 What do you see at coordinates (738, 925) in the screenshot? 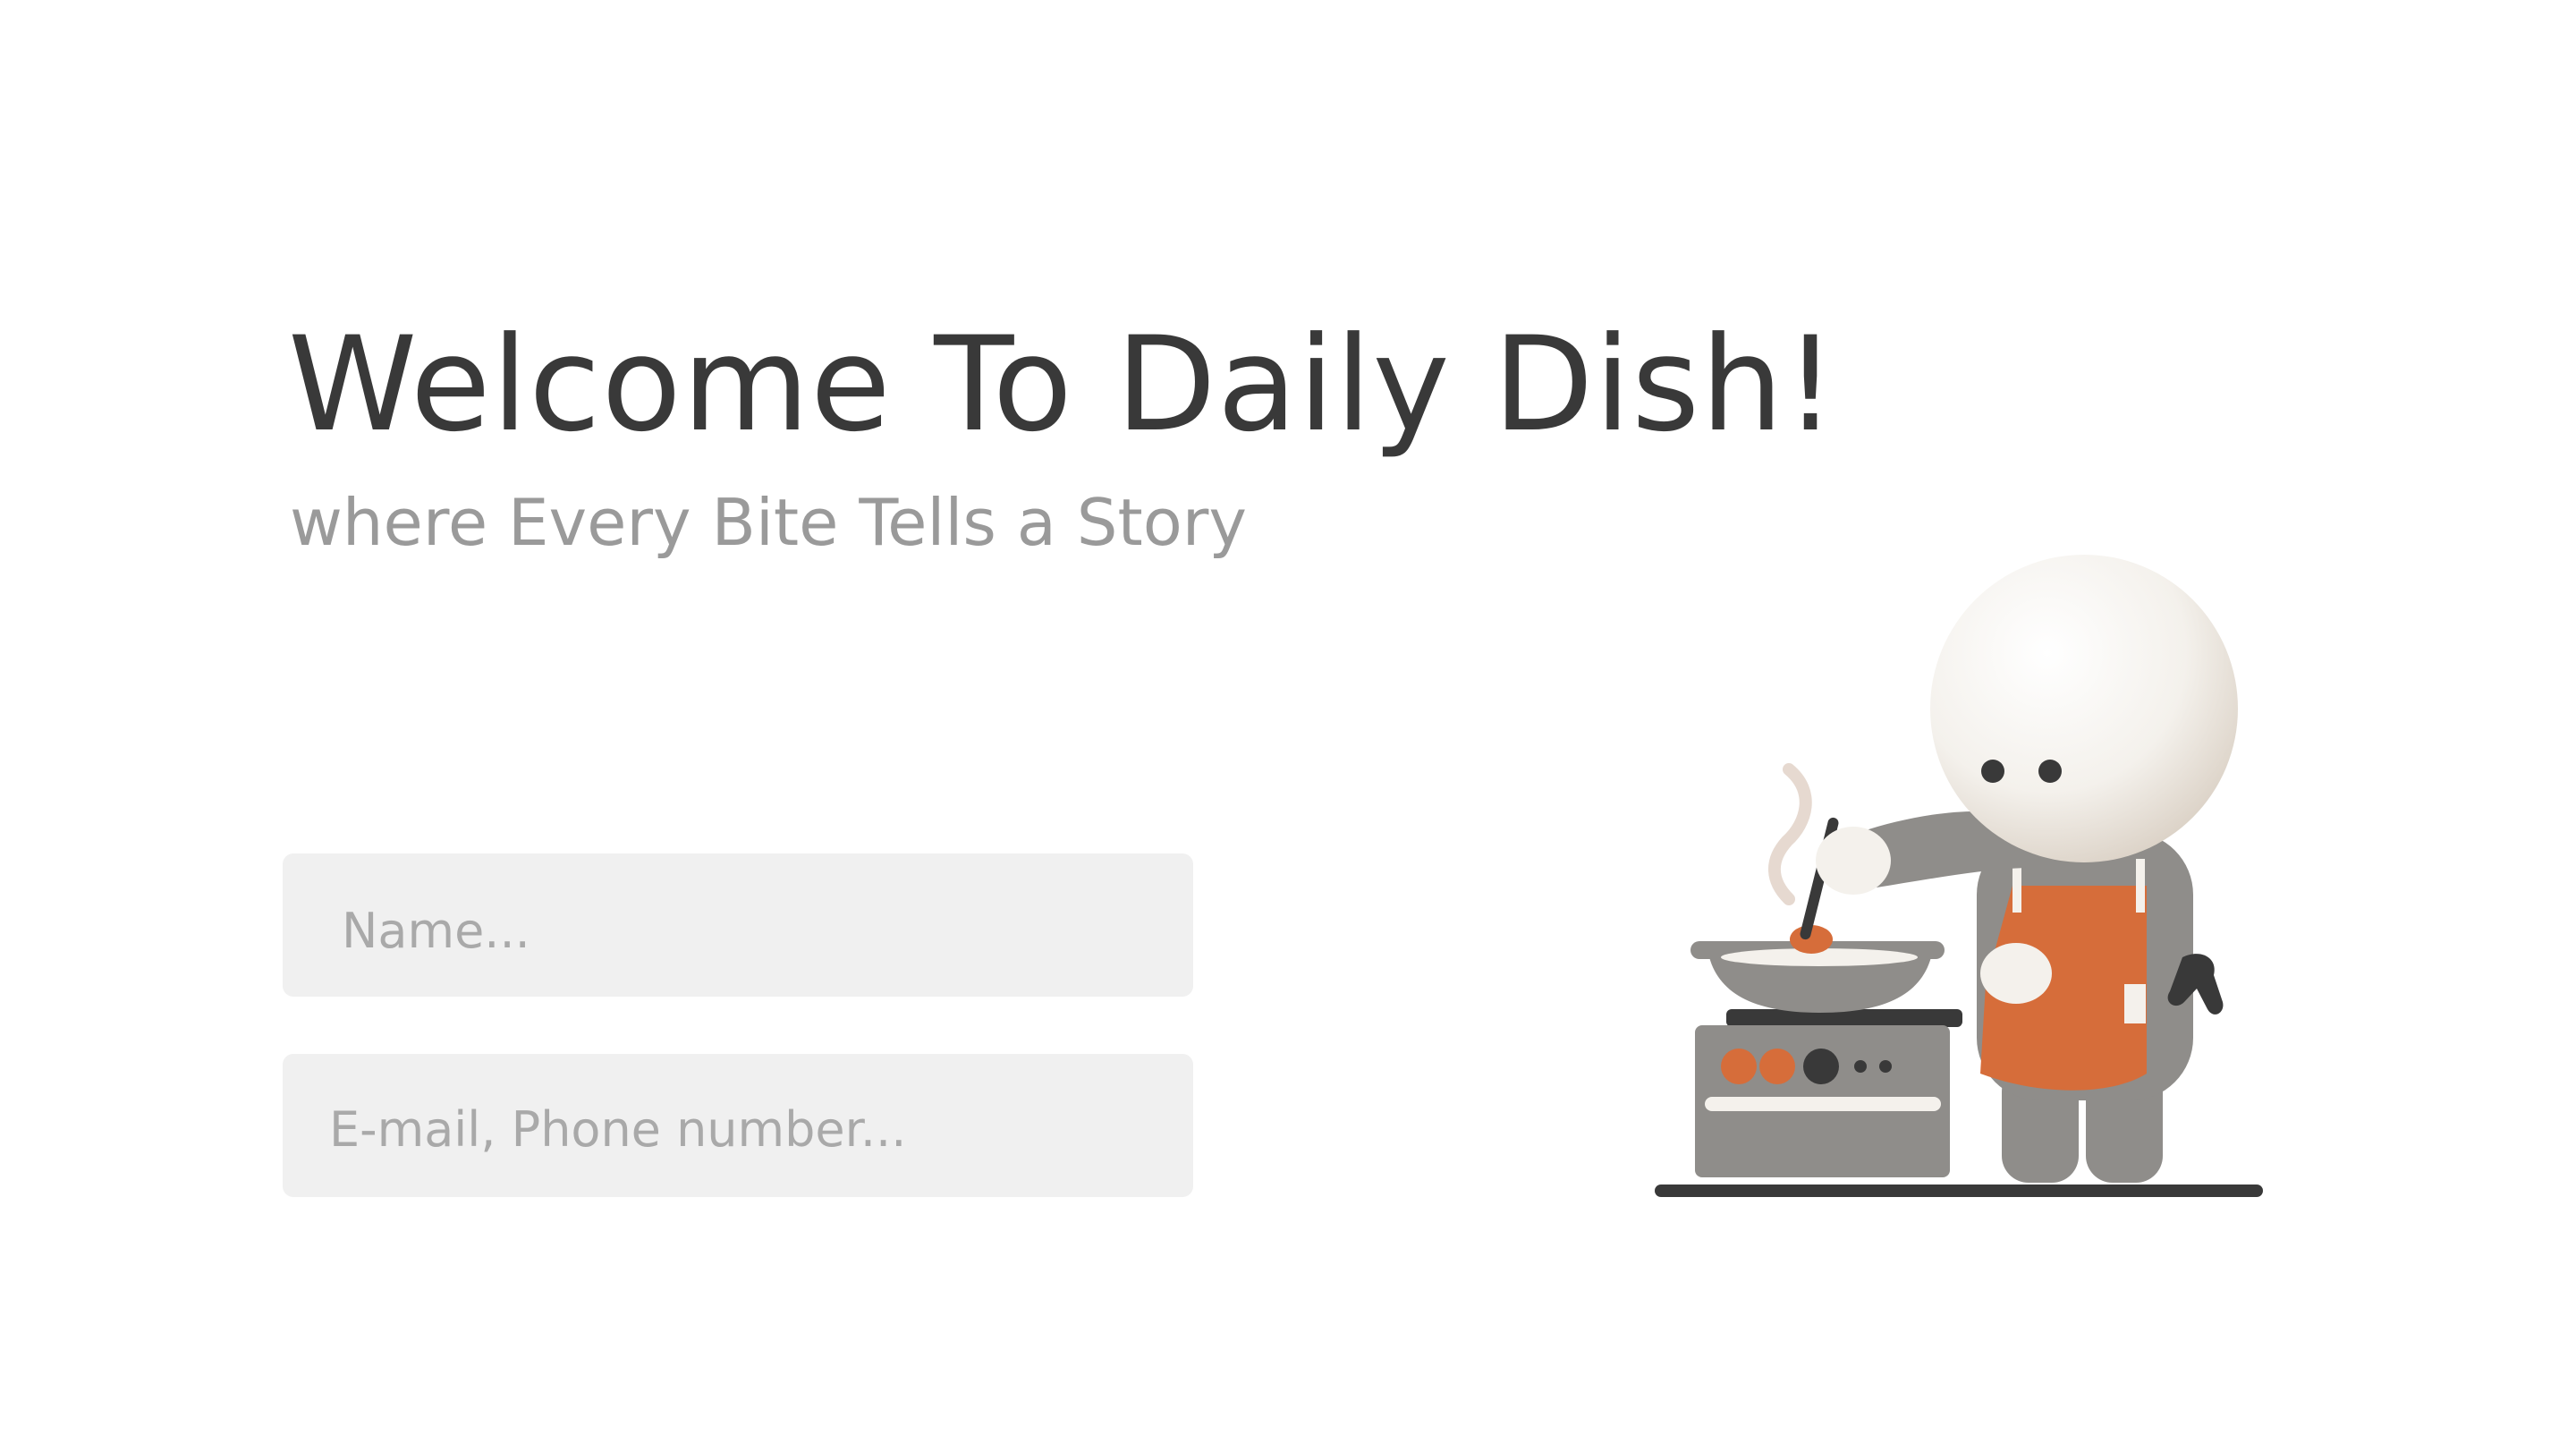
I see `name-input` at bounding box center [738, 925].